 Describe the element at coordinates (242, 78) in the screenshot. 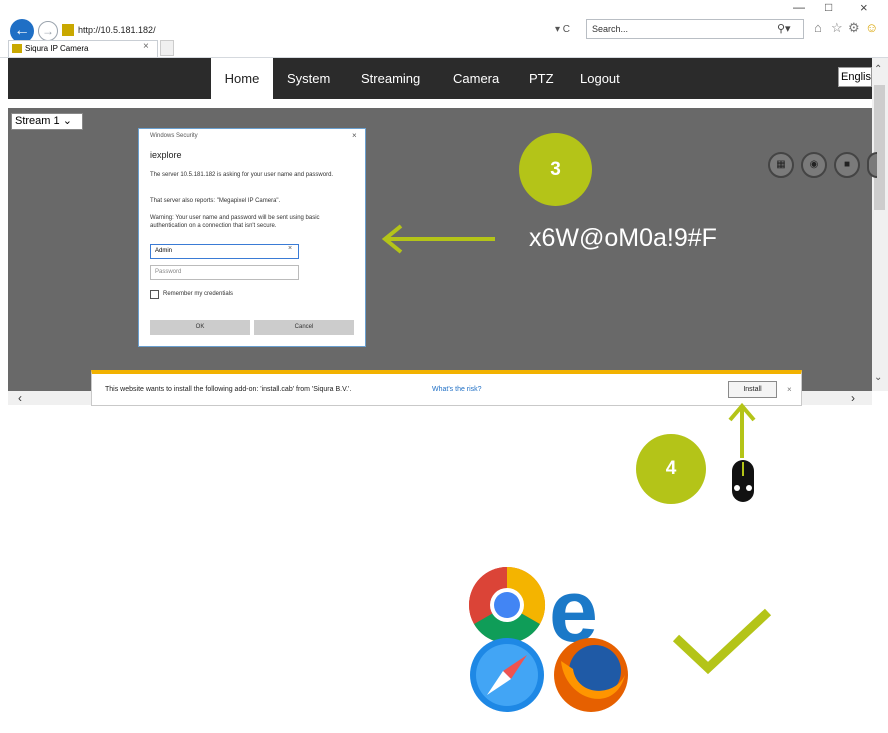

I see `nav-home: Home` at that location.